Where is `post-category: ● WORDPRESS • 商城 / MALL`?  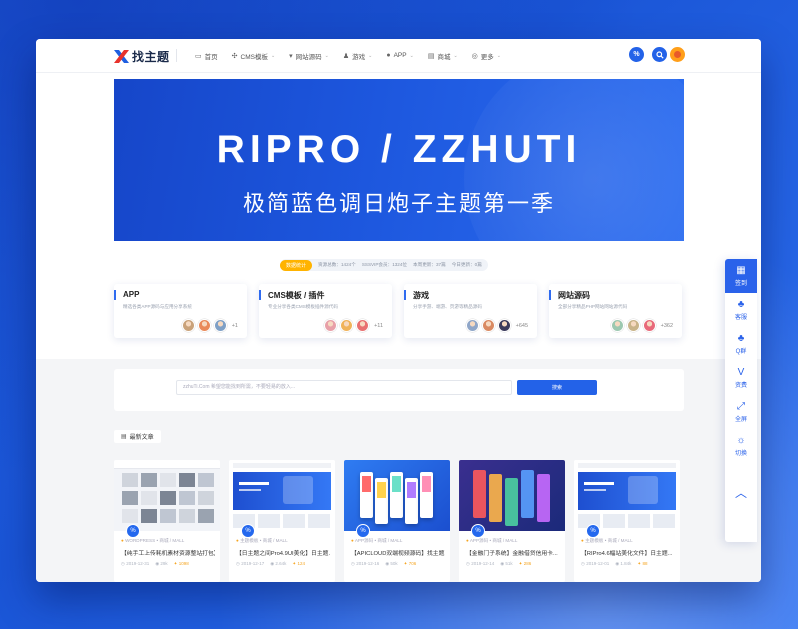
post-category: ● WORDPRESS • 商城 / MALL is located at coordinates (152, 541).